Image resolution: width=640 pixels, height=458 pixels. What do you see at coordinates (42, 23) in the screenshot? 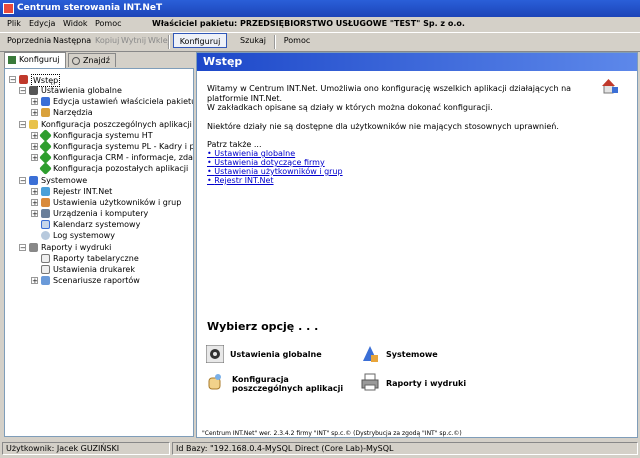
I see `menu-edycja: Edycja` at bounding box center [42, 23].